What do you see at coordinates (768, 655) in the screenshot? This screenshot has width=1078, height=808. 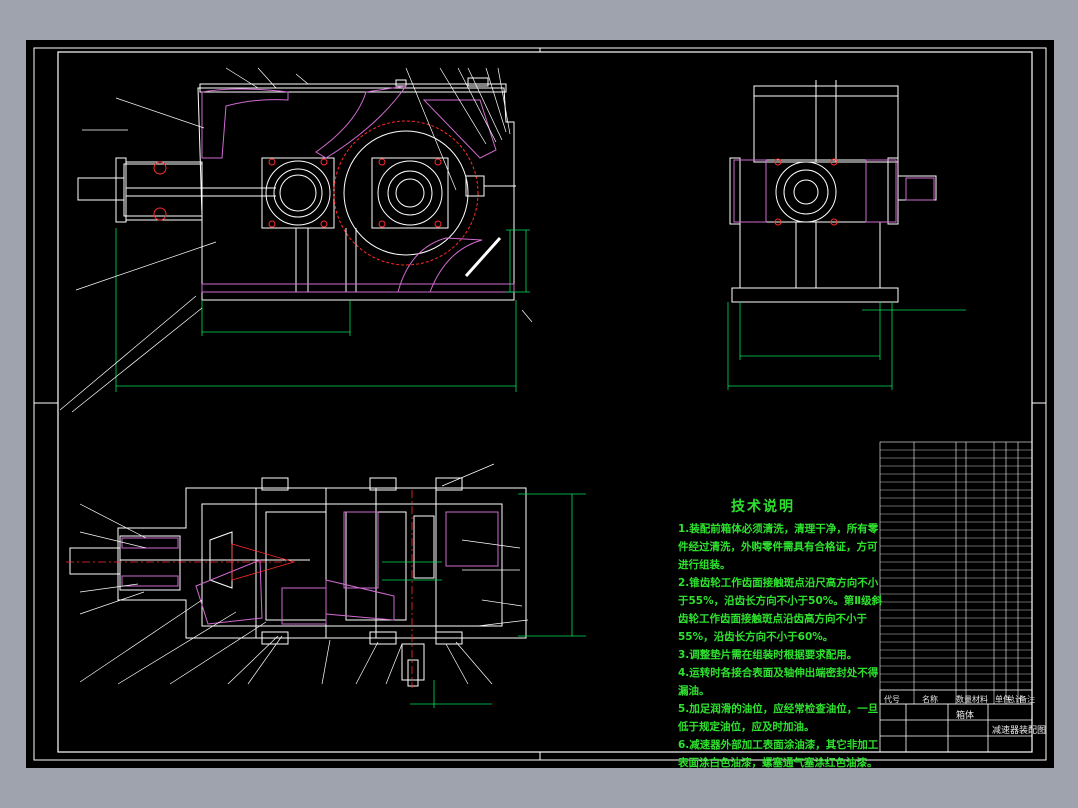 I see `note-item: 3.调整垫片需在组装时根据要求配用。` at bounding box center [768, 655].